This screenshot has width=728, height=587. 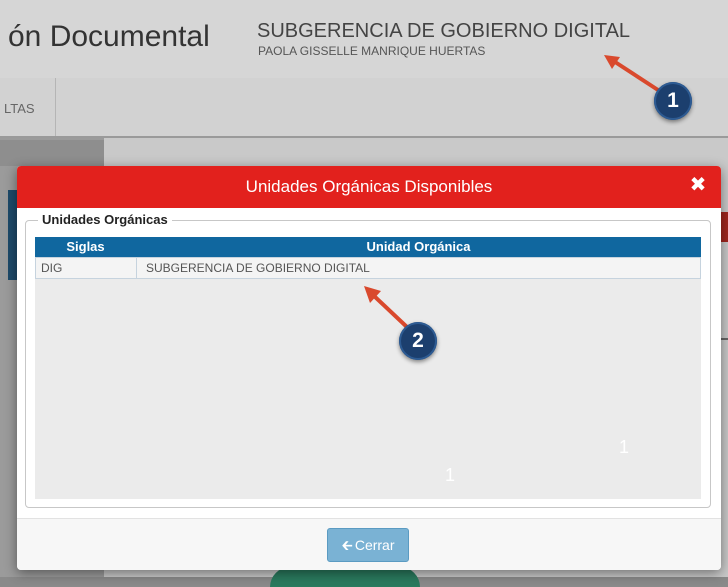 I want to click on modal-title: Unidades Orgánicas Disponibles, so click(x=369, y=186).